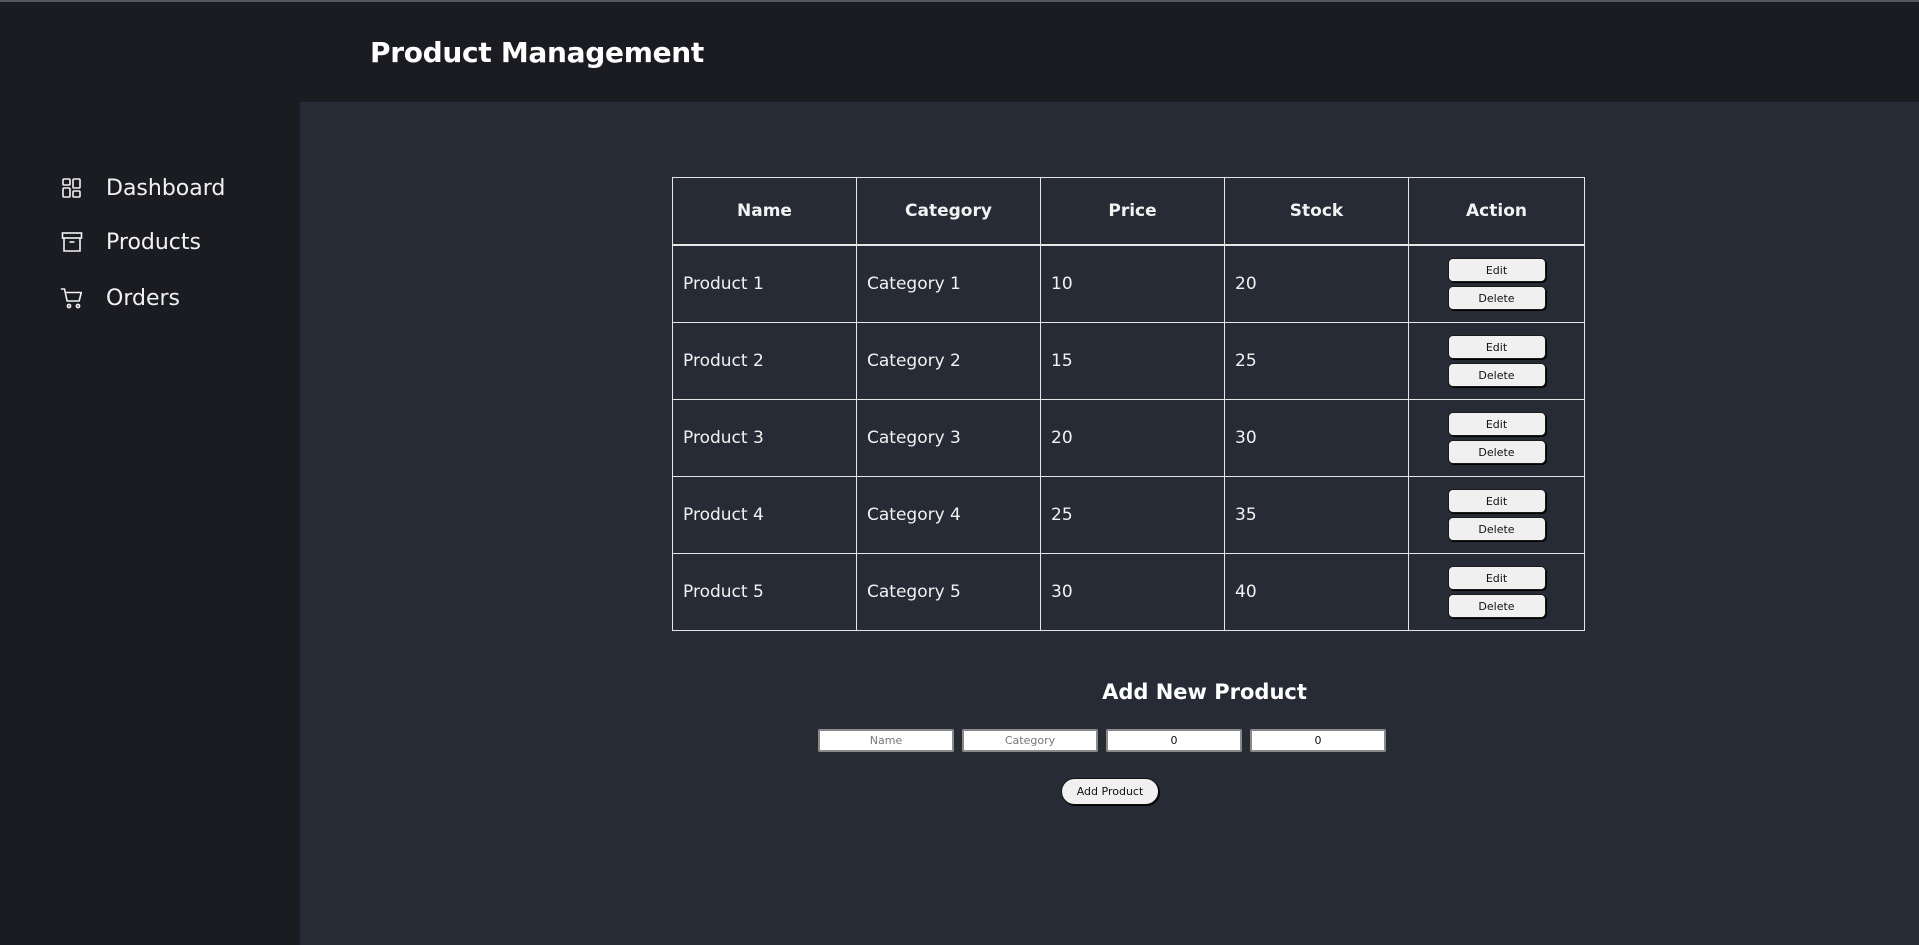 The height and width of the screenshot is (945, 1919). I want to click on table-row: Product 4 Category 4 25 35 Edit Delete, so click(1128, 515).